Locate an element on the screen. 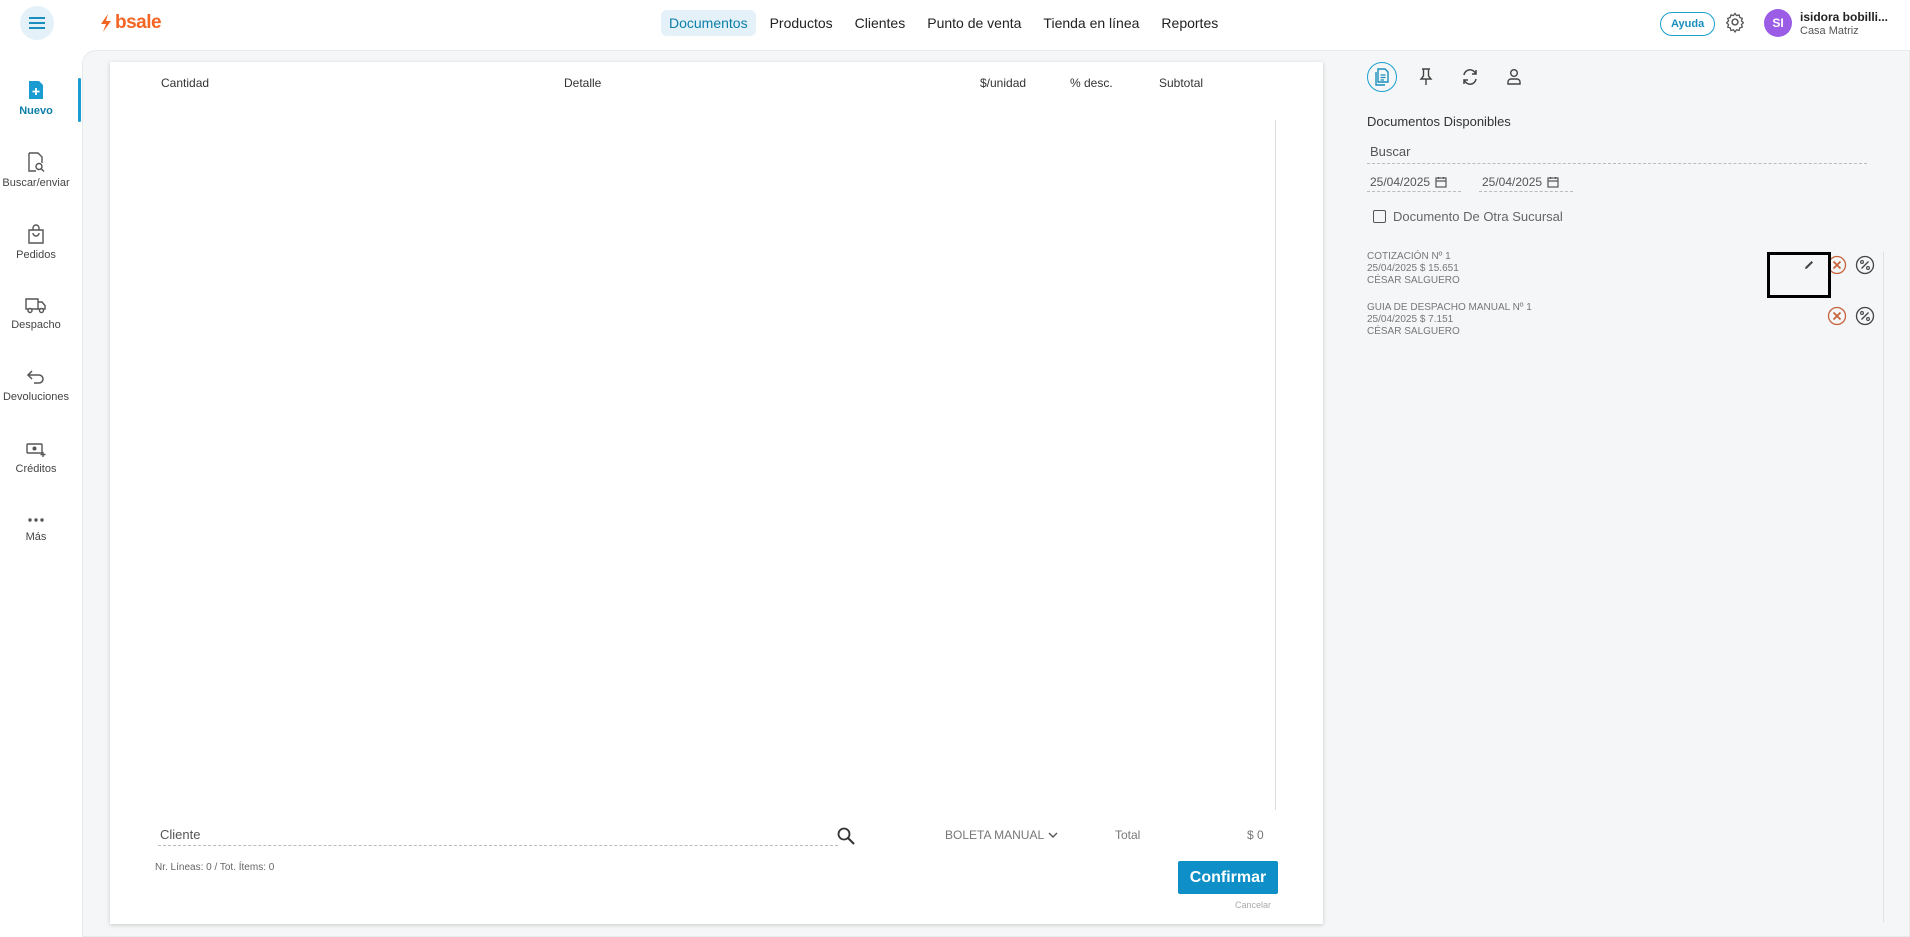 This screenshot has height=937, width=1910. sidebar-item-label: Nuevo is located at coordinates (36, 111).